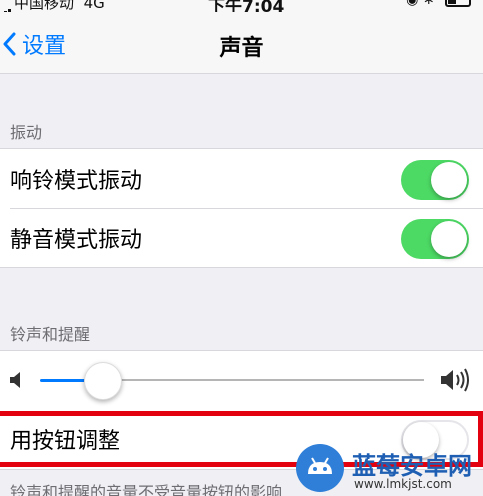  I want to click on page-title: 声音, so click(241, 48).